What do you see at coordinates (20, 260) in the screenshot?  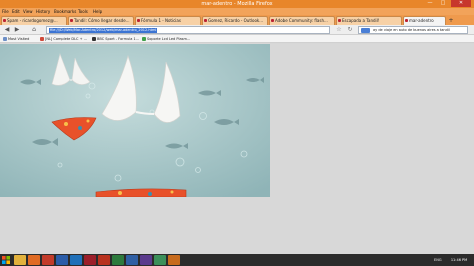 I see `explorer-icon` at bounding box center [20, 260].